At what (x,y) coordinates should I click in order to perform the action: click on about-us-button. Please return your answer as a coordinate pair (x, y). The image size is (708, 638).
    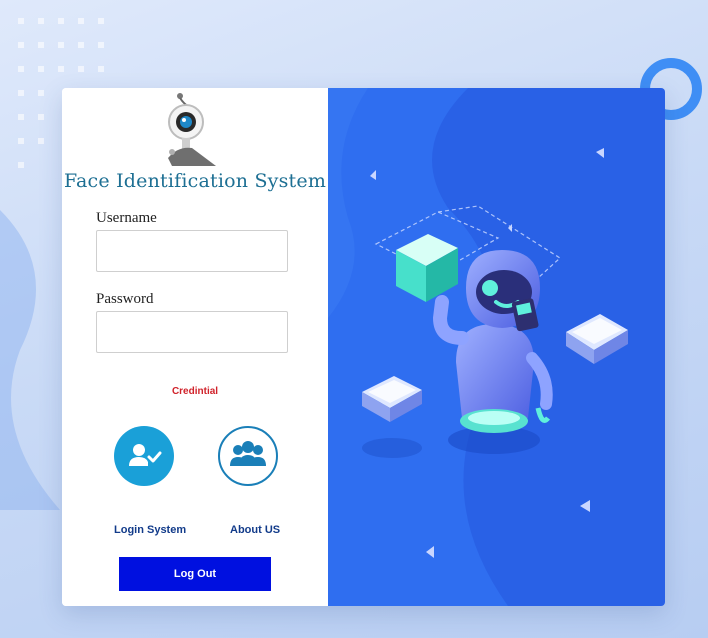
    Looking at the image, I should click on (248, 456).